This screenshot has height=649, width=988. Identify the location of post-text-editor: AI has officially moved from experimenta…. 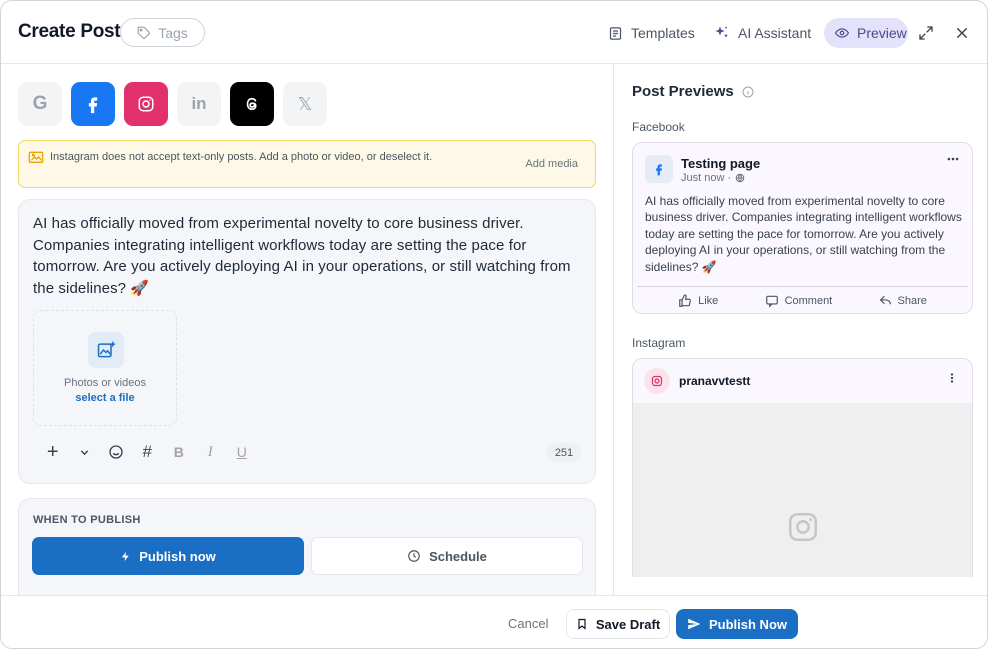
(303, 256).